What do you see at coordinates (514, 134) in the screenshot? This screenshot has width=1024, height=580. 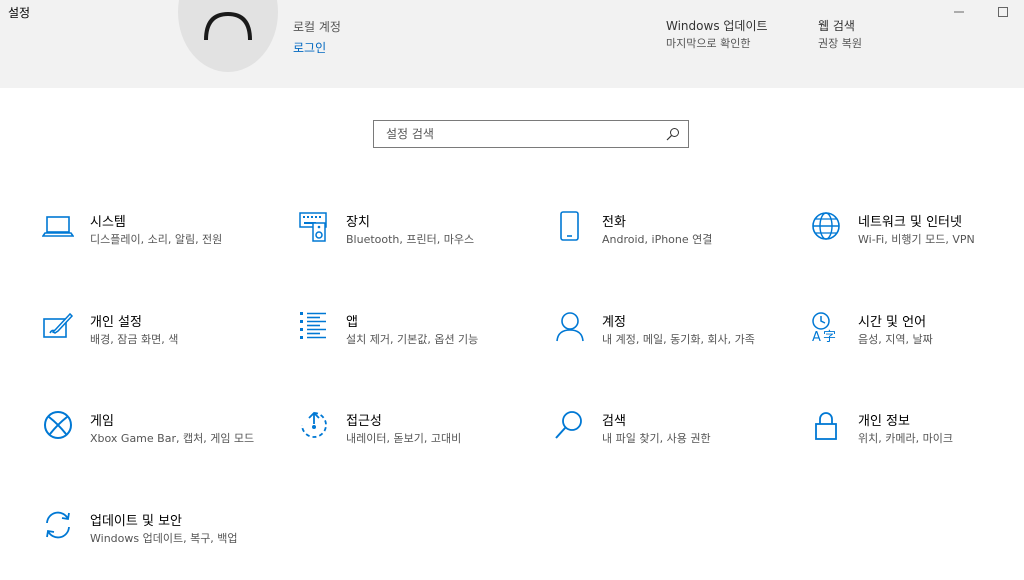 I see `search-input` at bounding box center [514, 134].